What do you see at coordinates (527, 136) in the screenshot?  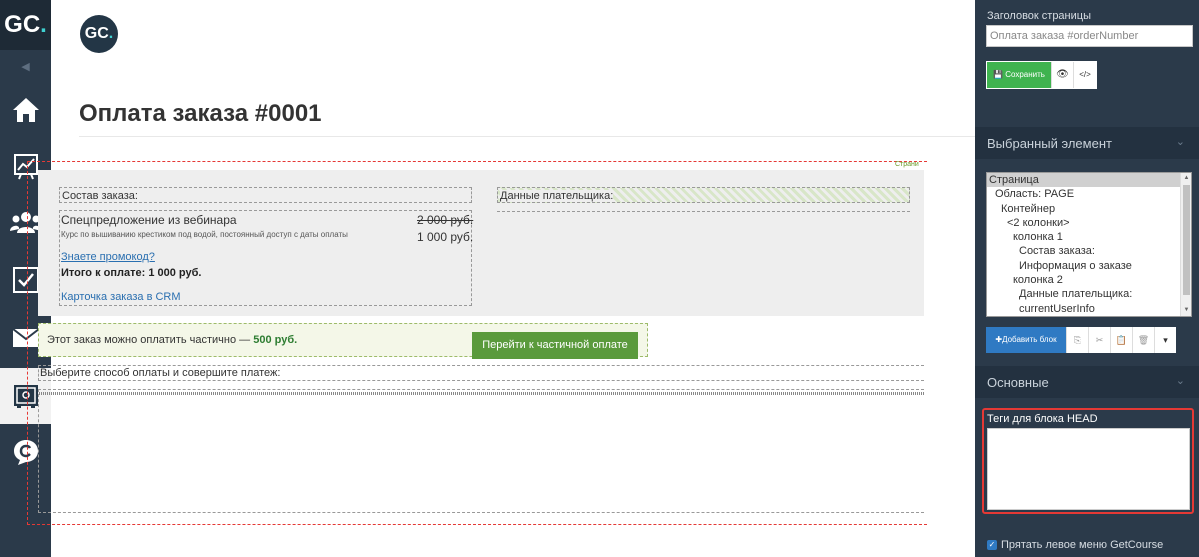 I see `divider` at bounding box center [527, 136].